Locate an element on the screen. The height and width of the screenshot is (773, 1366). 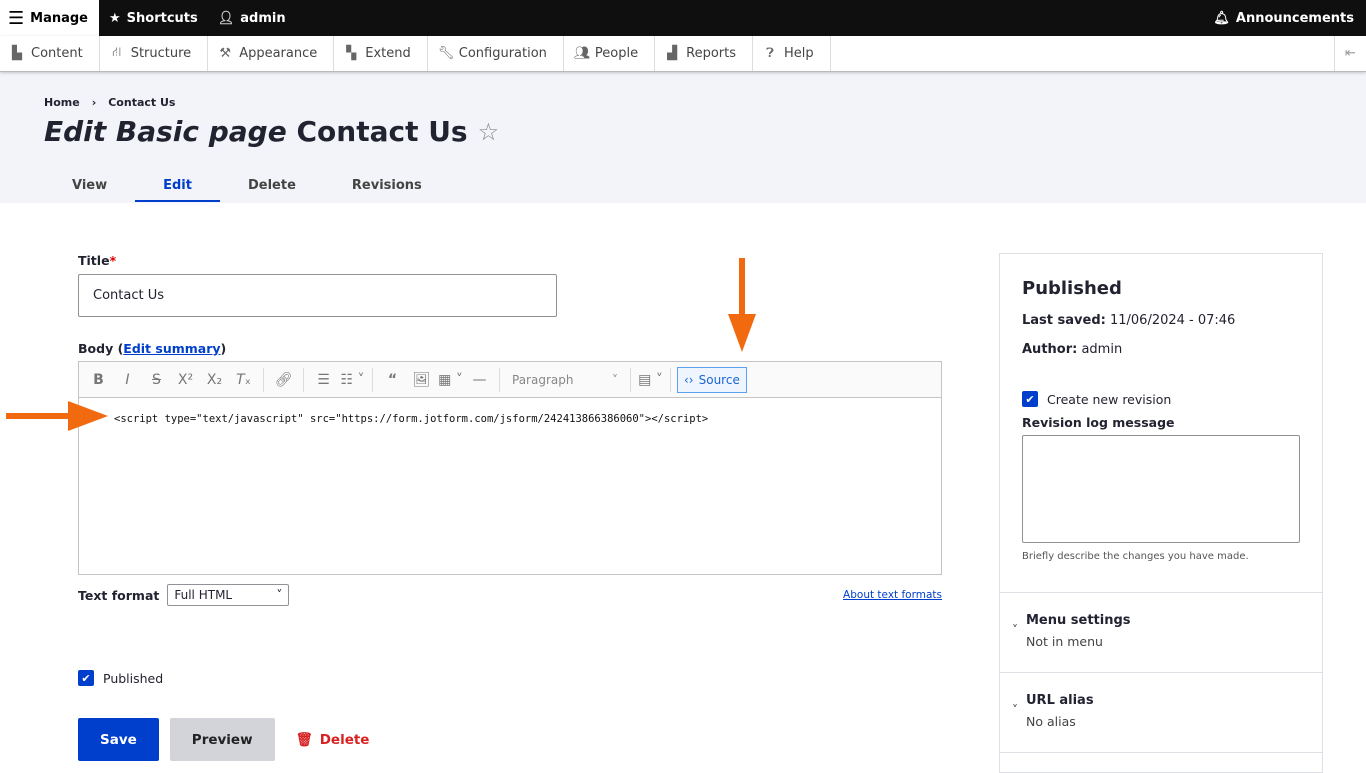
tab-delete: Delete is located at coordinates (272, 186).